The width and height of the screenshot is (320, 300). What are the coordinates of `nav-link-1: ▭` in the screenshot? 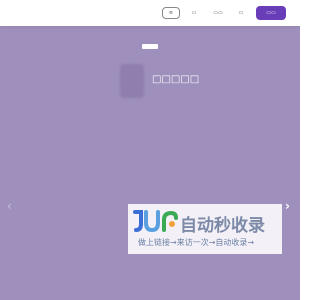 It's located at (194, 13).